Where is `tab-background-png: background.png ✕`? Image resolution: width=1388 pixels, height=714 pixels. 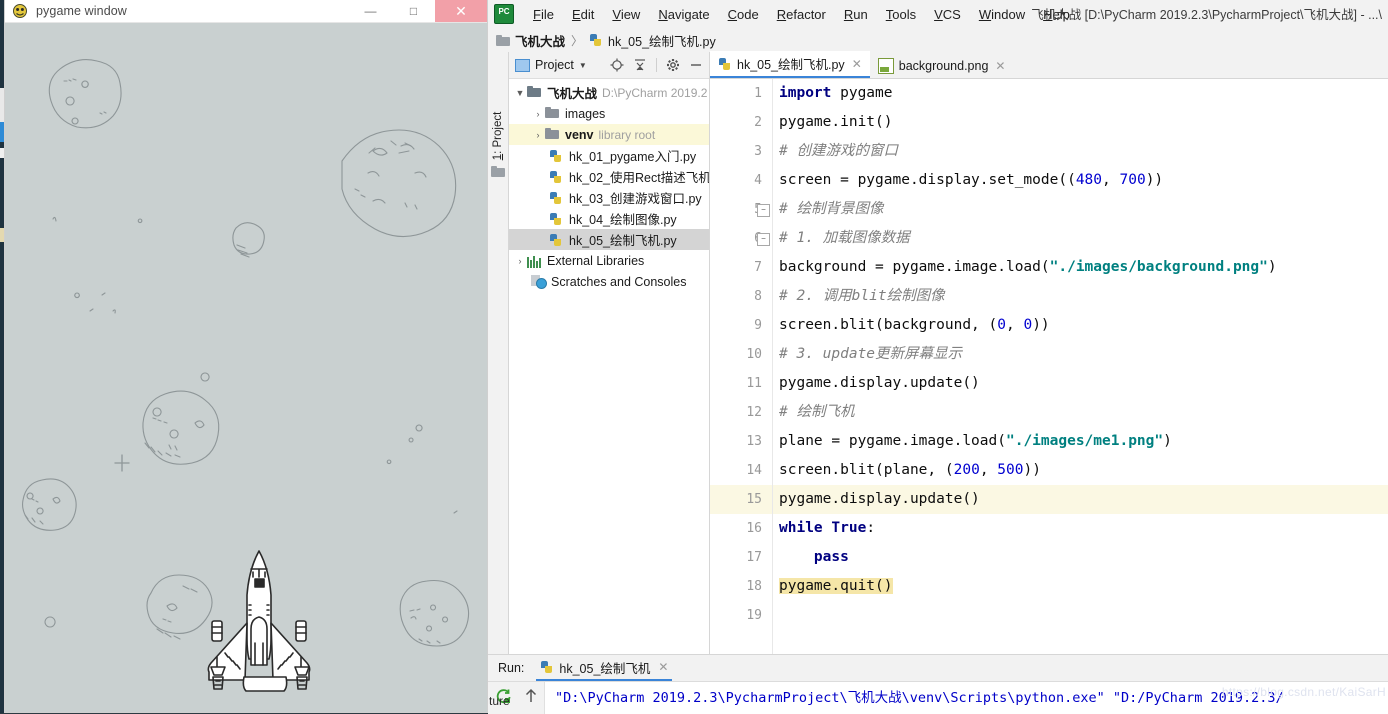
tab-background-png: background.png ✕ is located at coordinates (941, 65).